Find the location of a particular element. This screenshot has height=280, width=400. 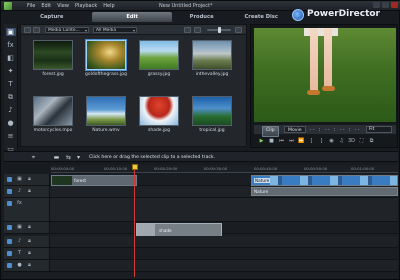

library-item: shade.jpg is located at coordinates (159, 120).